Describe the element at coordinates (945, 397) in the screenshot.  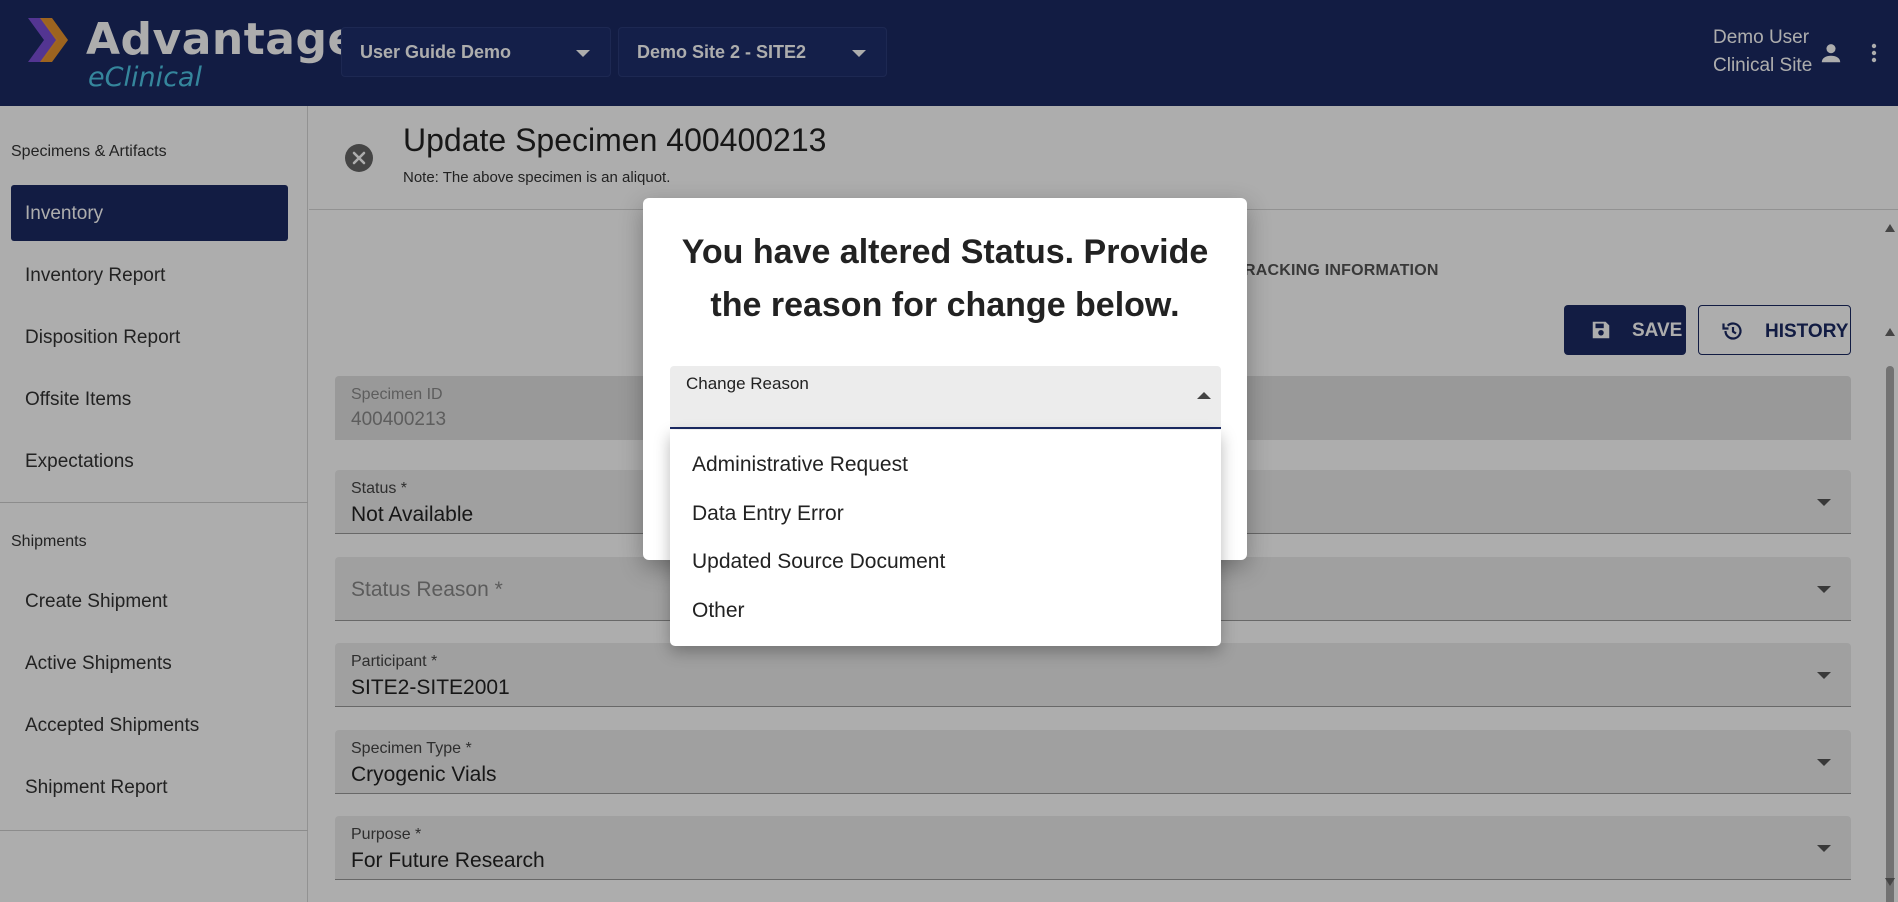
I see `change-reason-select: Change Reason` at that location.